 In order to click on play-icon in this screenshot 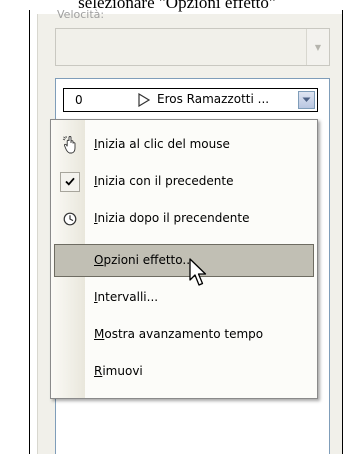, I will do `click(144, 100)`.